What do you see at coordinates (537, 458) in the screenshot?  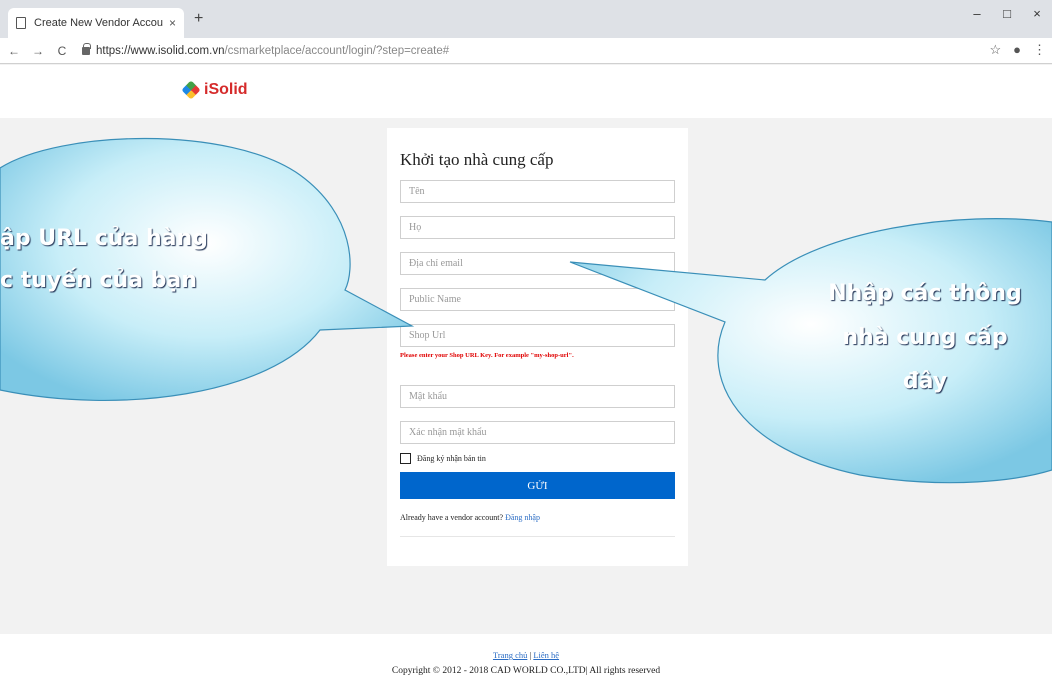 I see `newsletter-row: Đăng ký nhận bản tin` at bounding box center [537, 458].